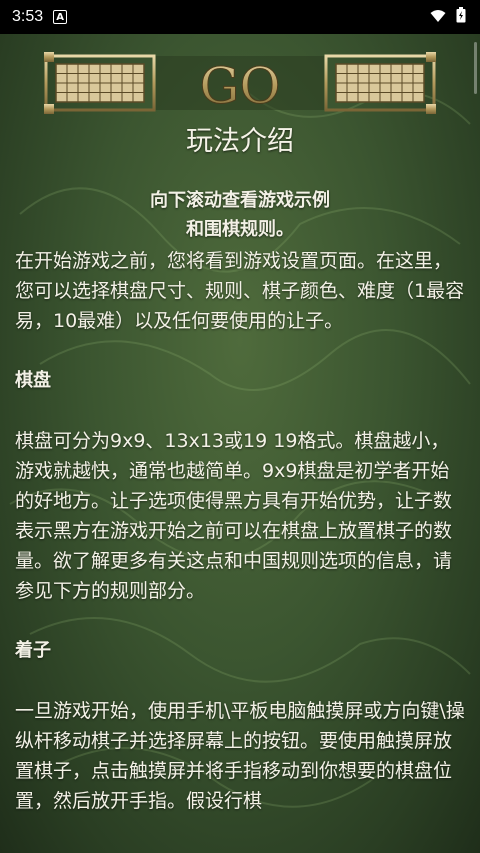 This screenshot has height=853, width=480. Describe the element at coordinates (475, 68) in the screenshot. I see `scrollbar` at that location.